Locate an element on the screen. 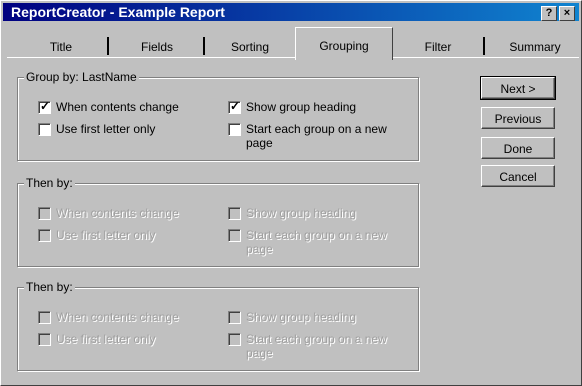 The width and height of the screenshot is (582, 386). show-group-heading-label: Show group heading is located at coordinates (301, 107).